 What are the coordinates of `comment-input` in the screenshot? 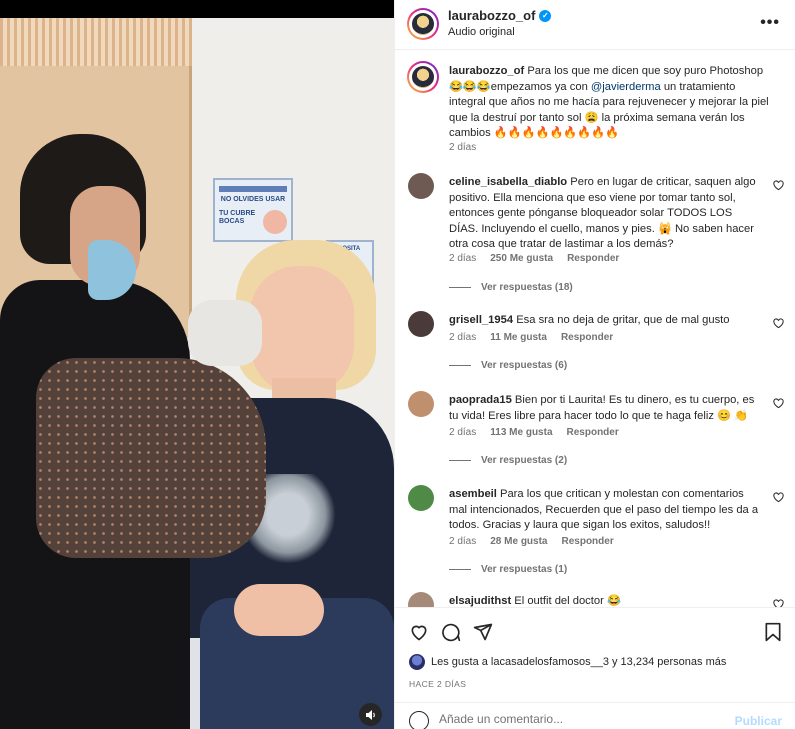 It's located at (579, 719).